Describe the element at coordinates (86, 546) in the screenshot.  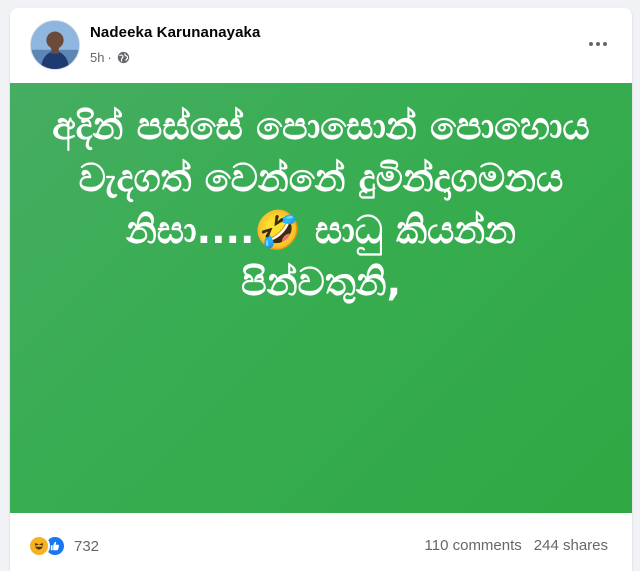
I see `reaction-count: 732` at that location.